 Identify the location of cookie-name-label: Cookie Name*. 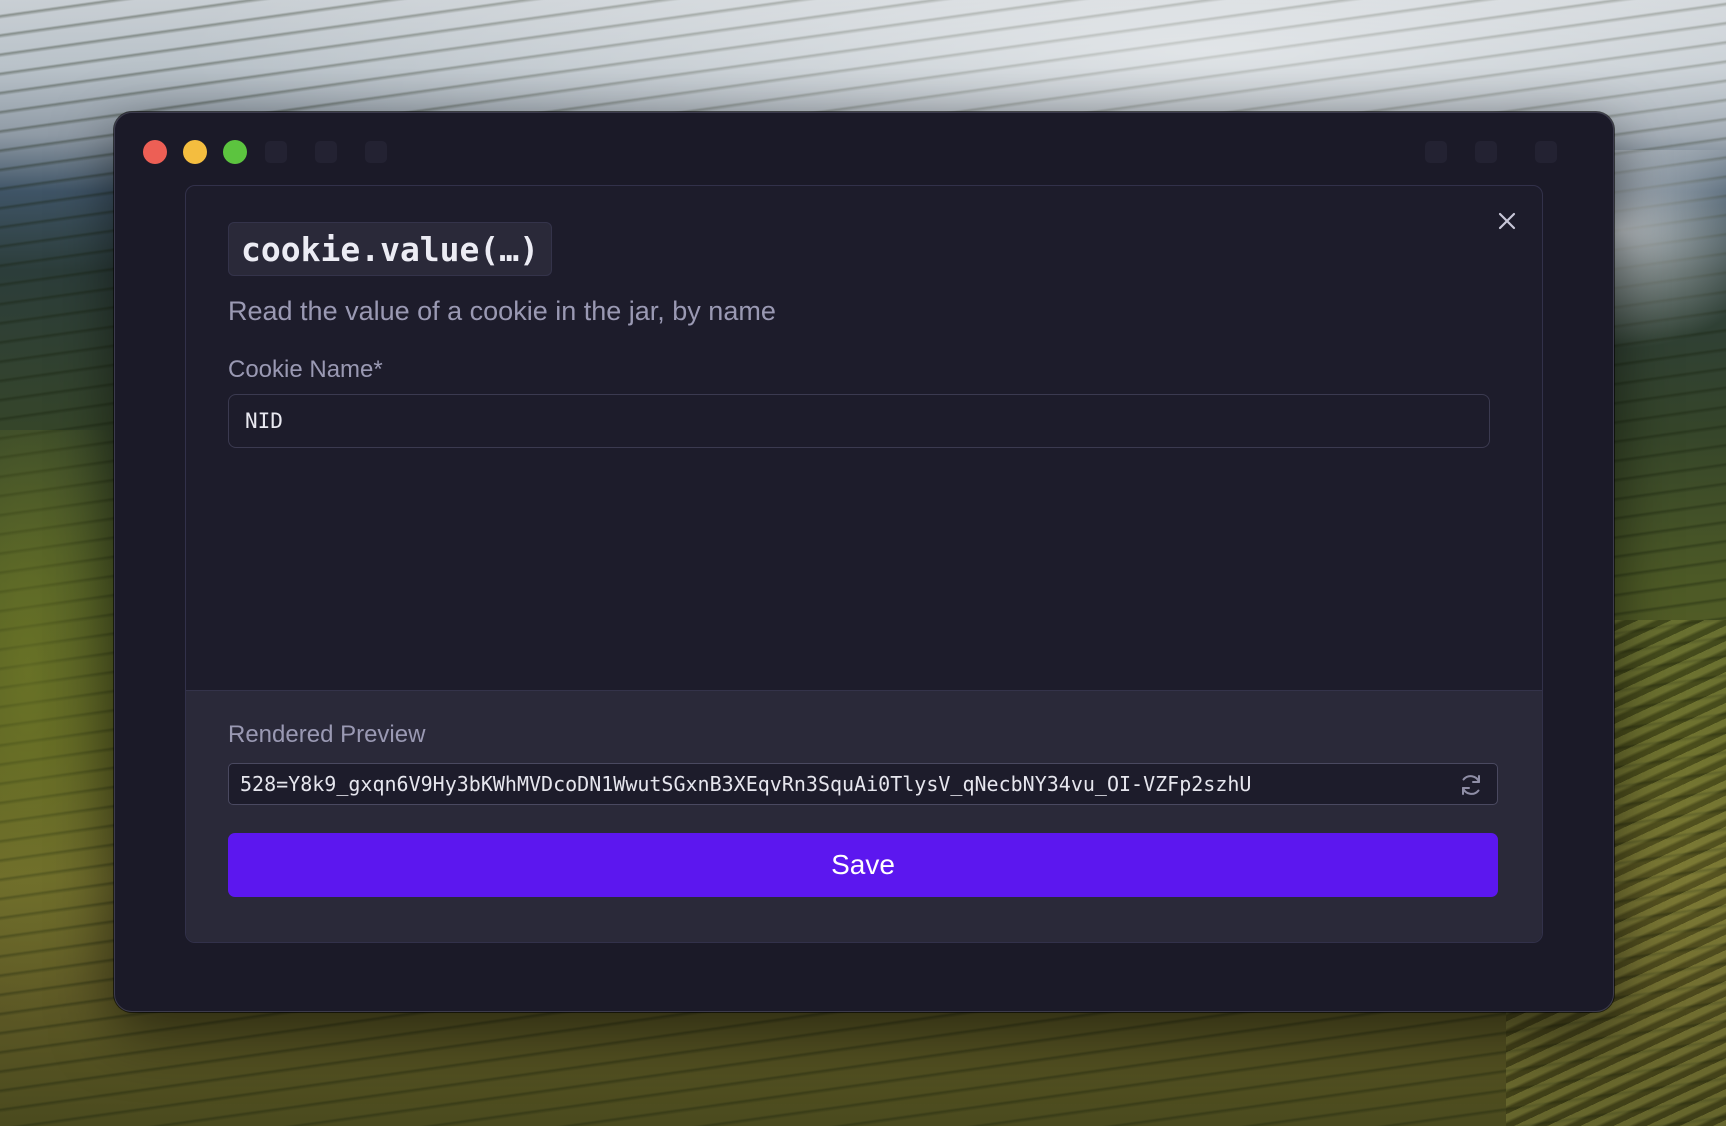
(305, 370).